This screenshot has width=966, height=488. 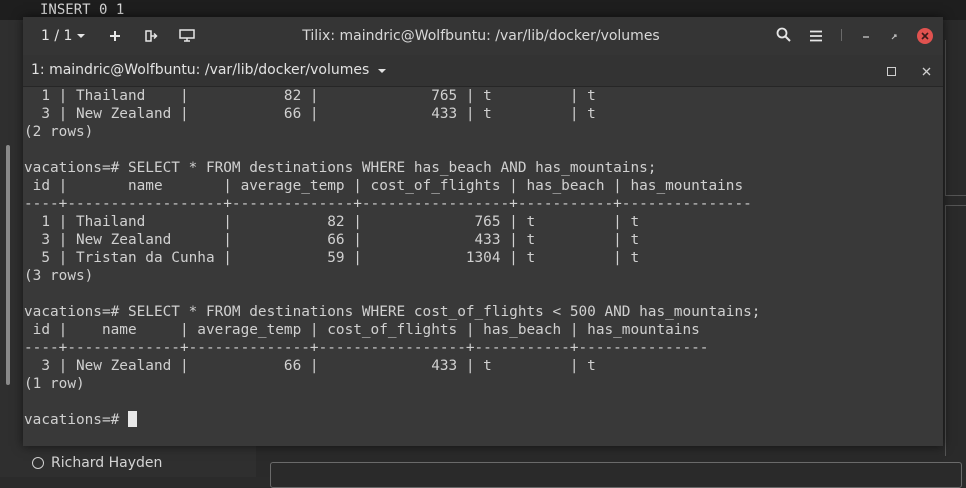 What do you see at coordinates (54, 384) in the screenshot?
I see `terminal-line: (1 row)` at bounding box center [54, 384].